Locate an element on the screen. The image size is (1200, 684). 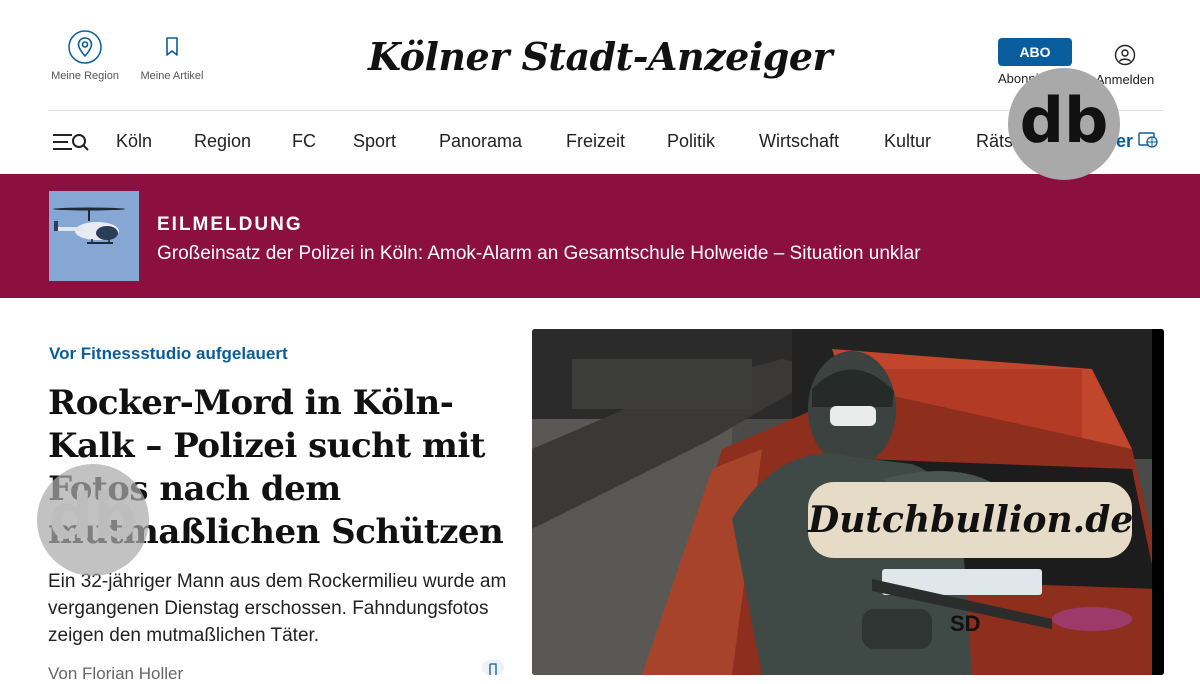
db-logo-badge-faint: db is located at coordinates (93, 520).